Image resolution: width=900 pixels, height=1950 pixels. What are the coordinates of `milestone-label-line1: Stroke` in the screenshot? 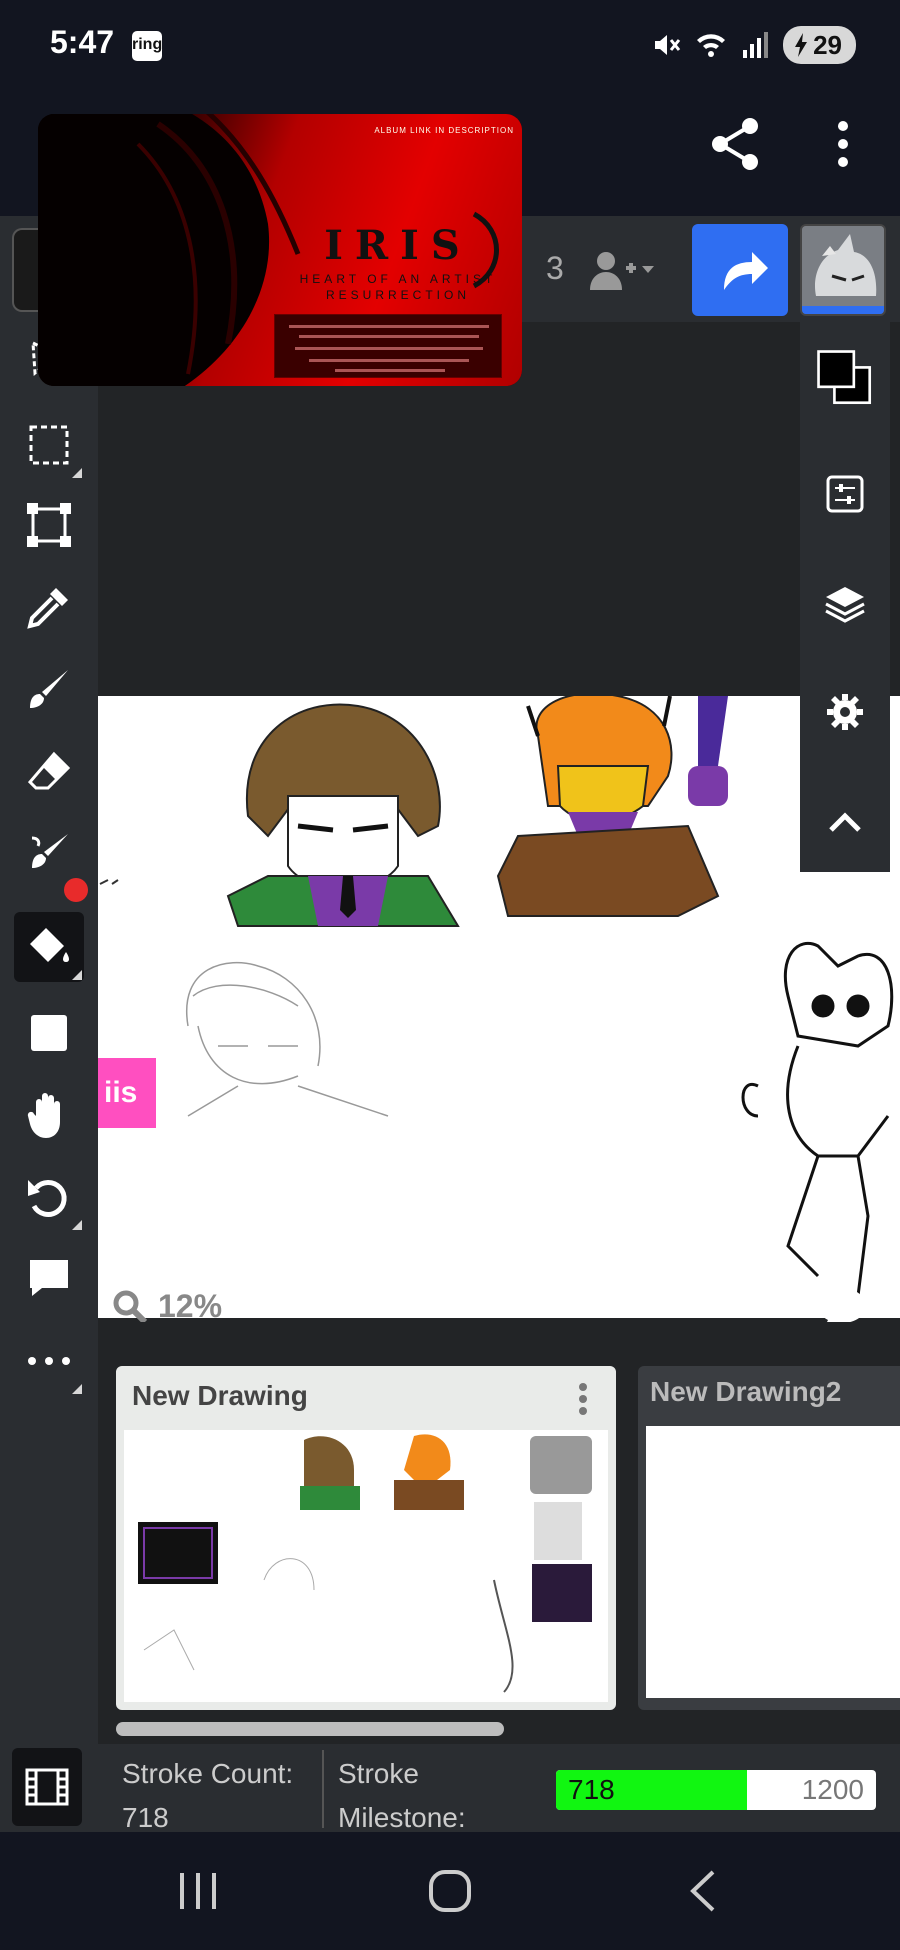 It's located at (378, 1773).